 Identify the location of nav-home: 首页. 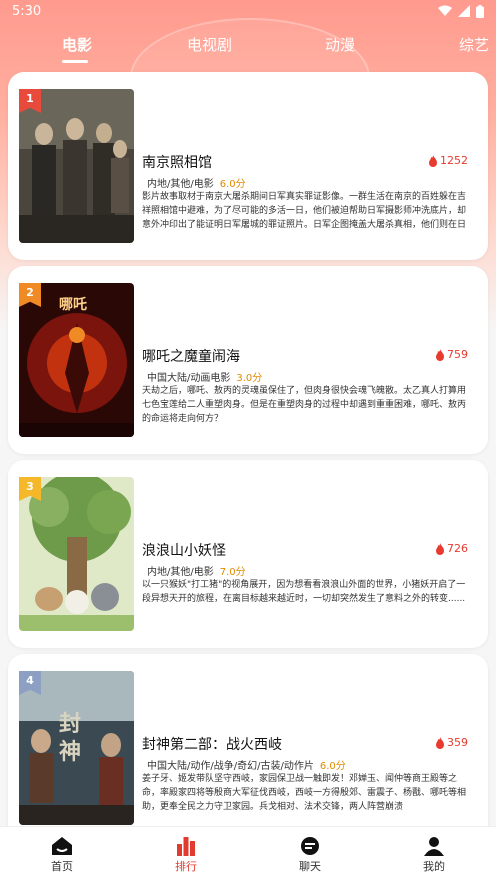
(62, 854).